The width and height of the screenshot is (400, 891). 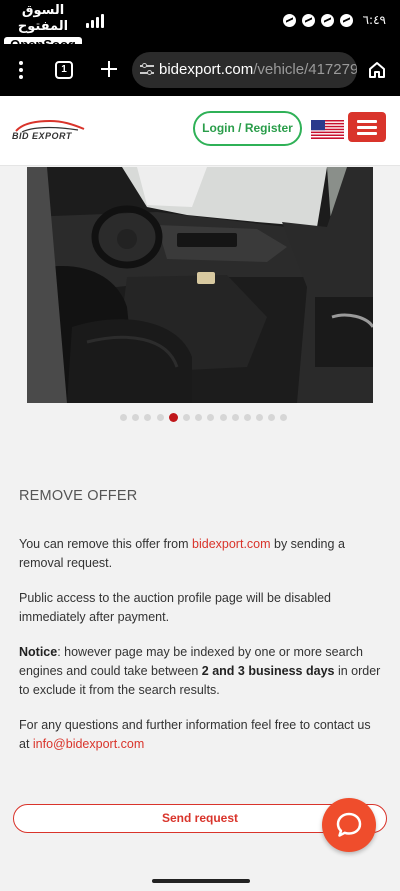 I want to click on us-flag-icon, so click(x=327, y=129).